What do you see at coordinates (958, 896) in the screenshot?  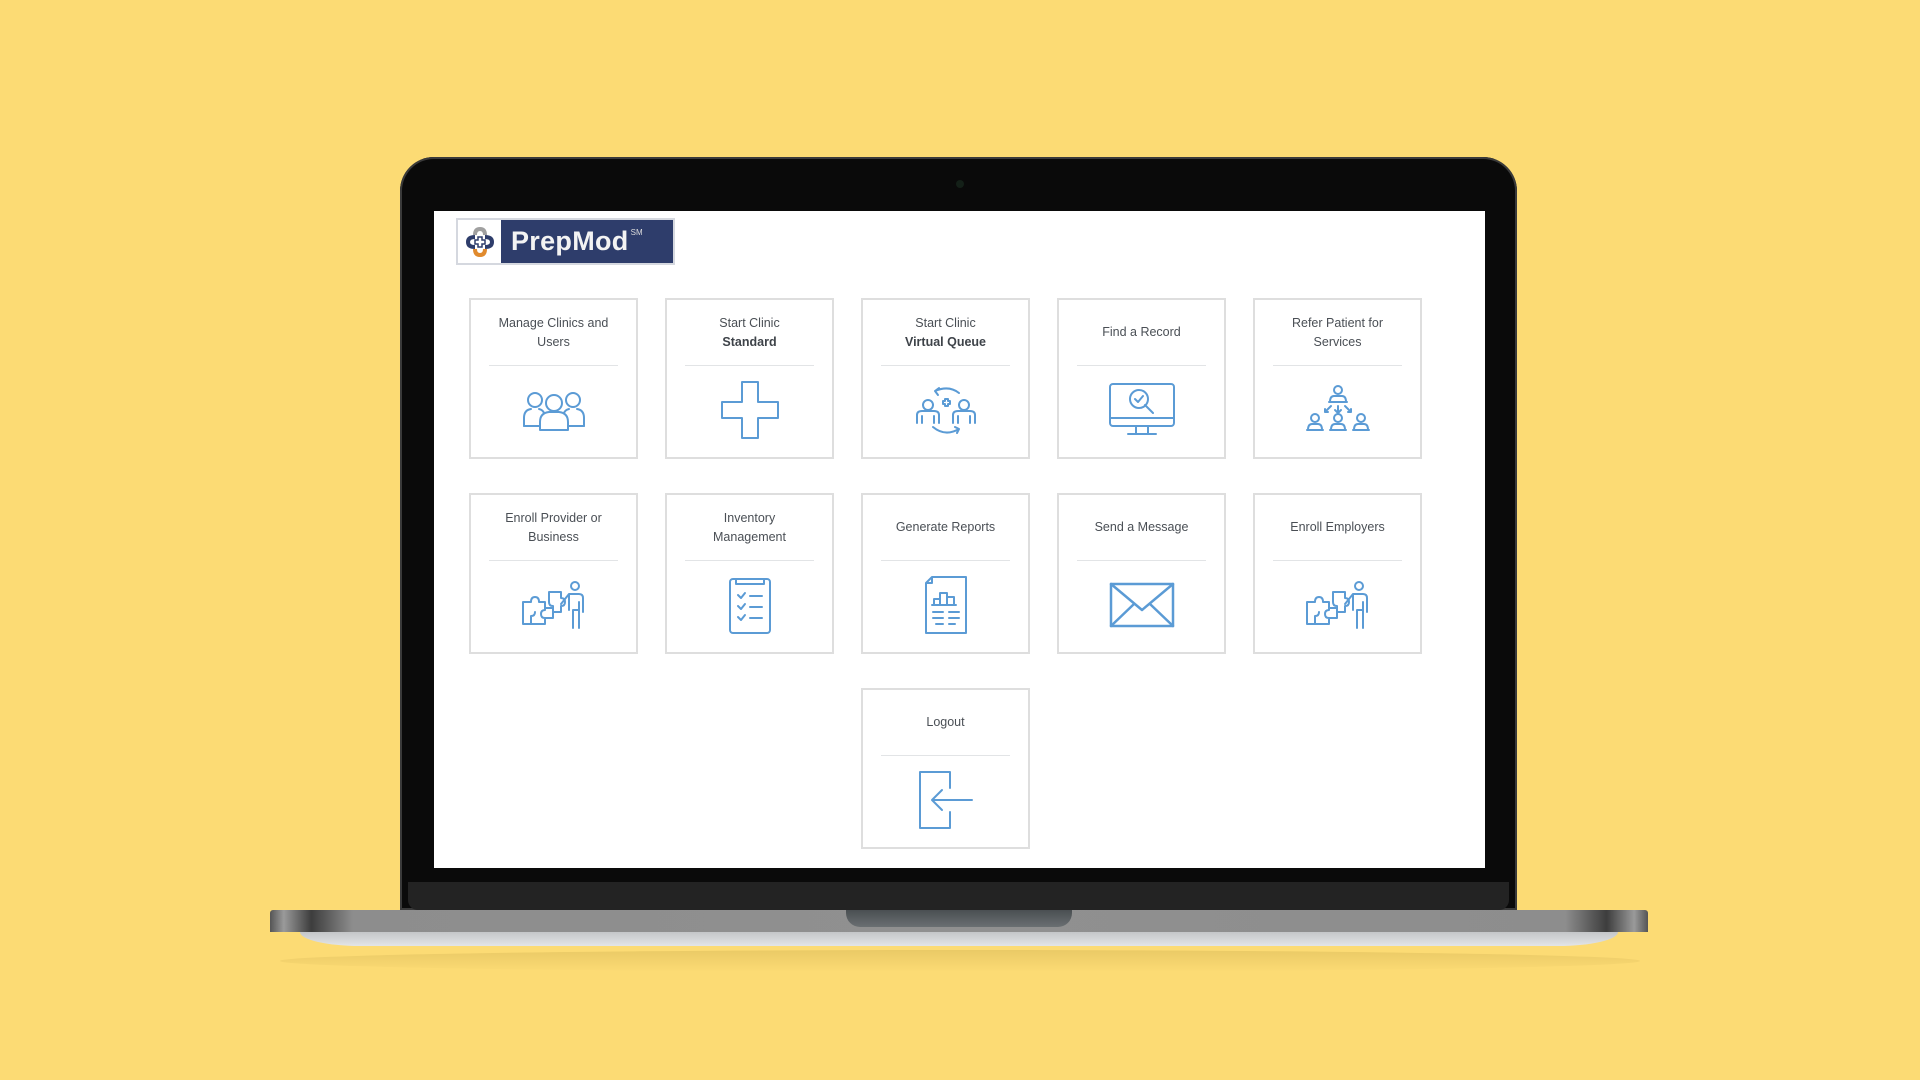 I see `laptop-hinge` at bounding box center [958, 896].